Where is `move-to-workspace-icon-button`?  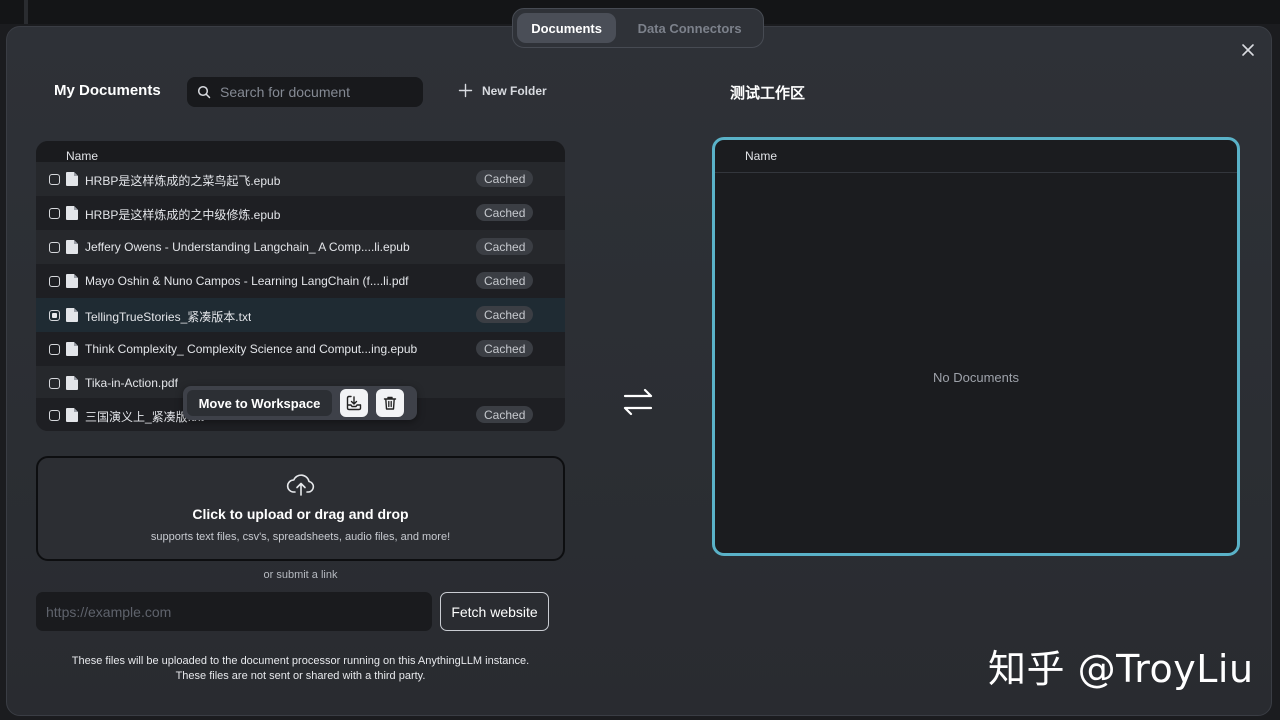
move-to-workspace-icon-button is located at coordinates (354, 403).